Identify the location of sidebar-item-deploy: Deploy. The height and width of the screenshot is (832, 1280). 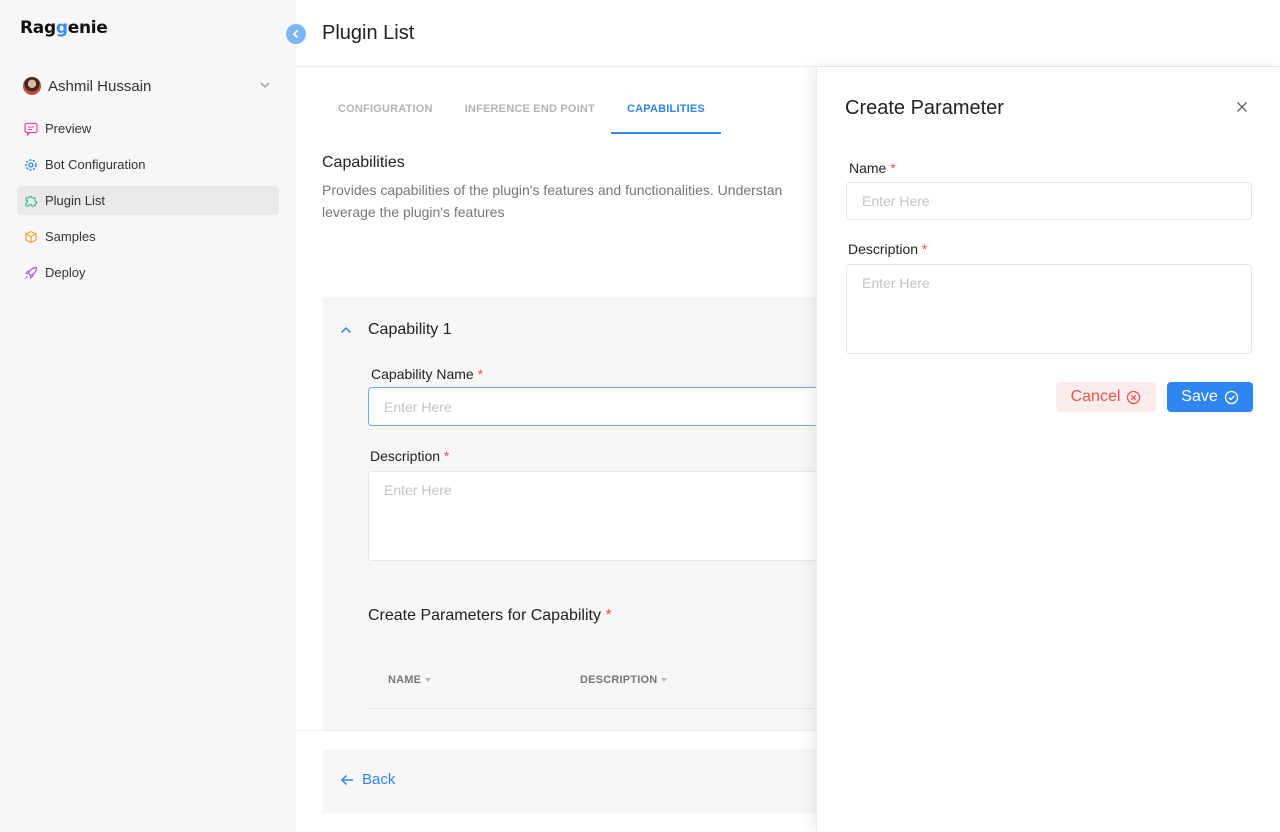
(148, 272).